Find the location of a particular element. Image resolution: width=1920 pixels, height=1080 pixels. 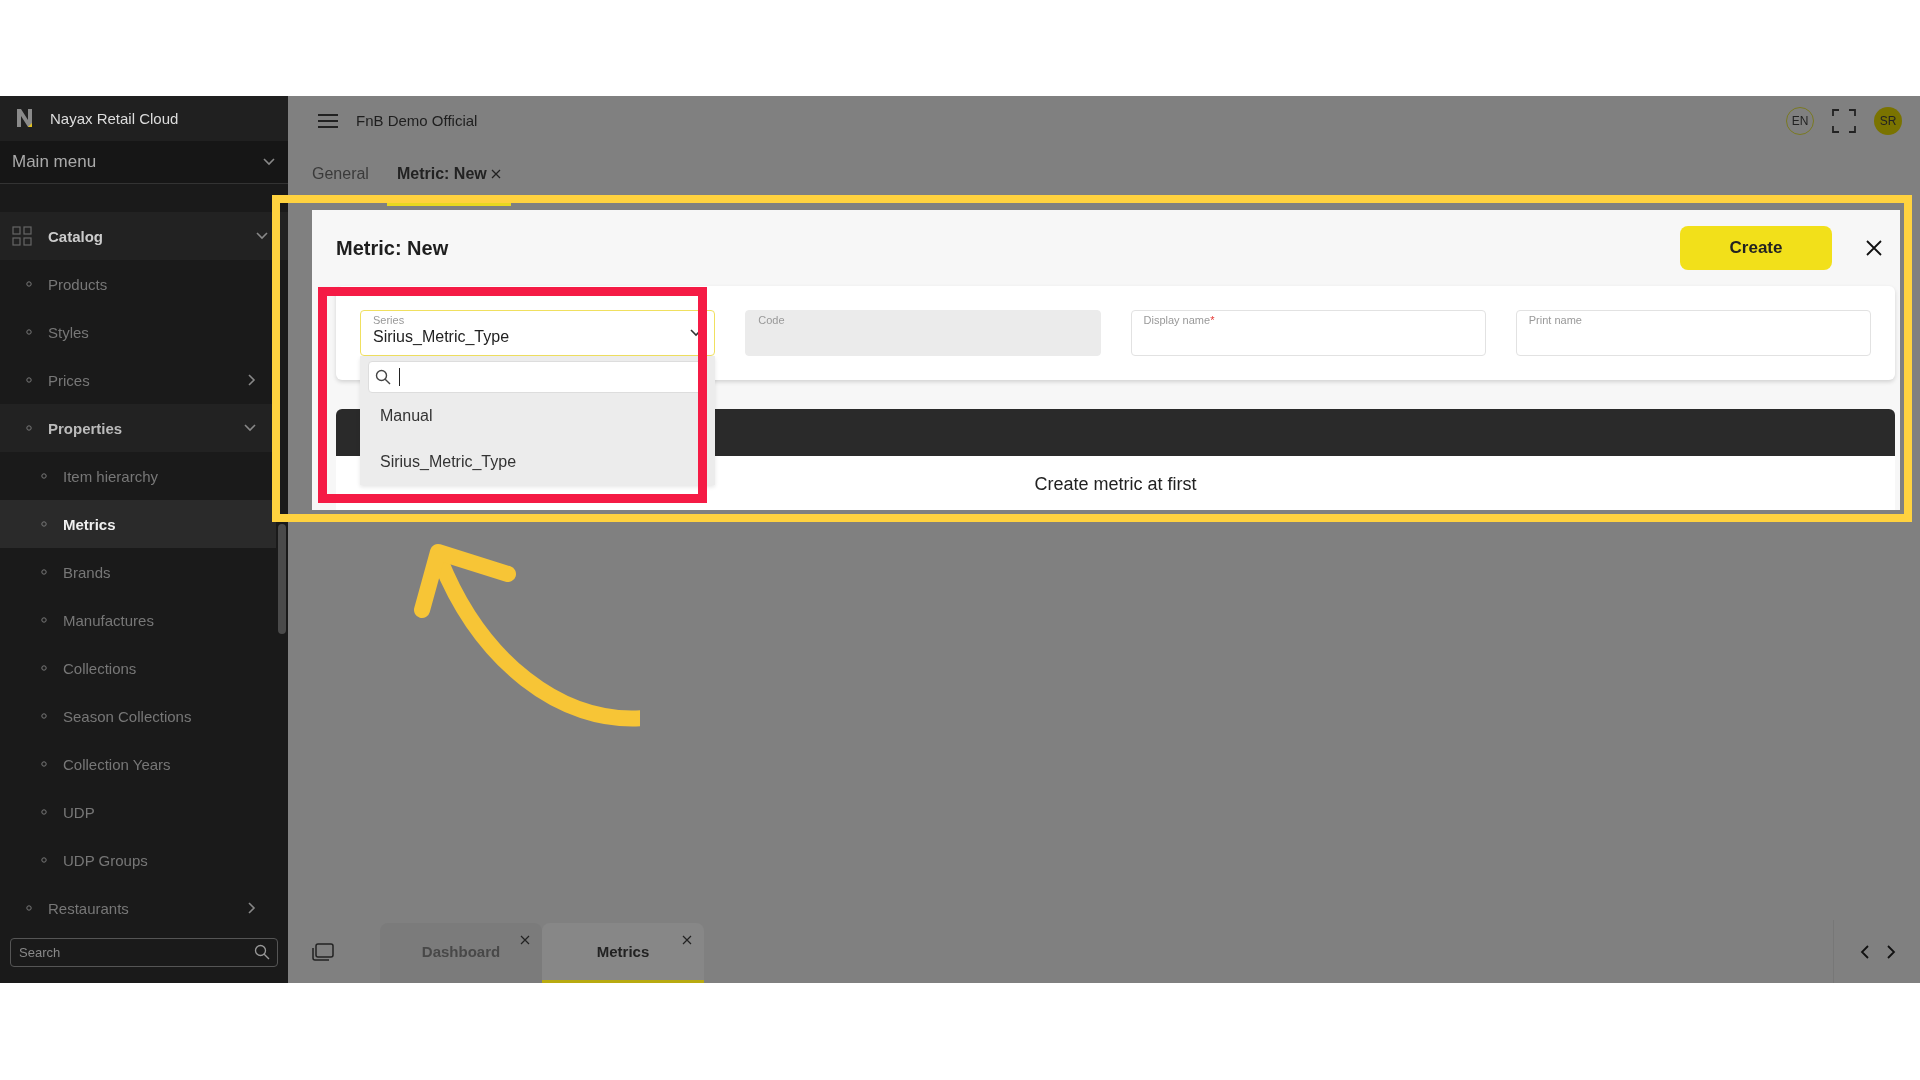

user-avatar: SR is located at coordinates (1888, 120).